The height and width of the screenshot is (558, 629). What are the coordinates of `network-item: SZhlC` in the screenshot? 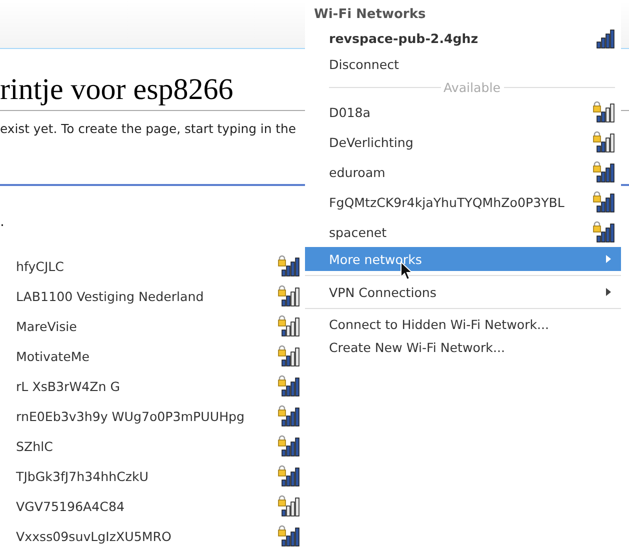 It's located at (152, 446).